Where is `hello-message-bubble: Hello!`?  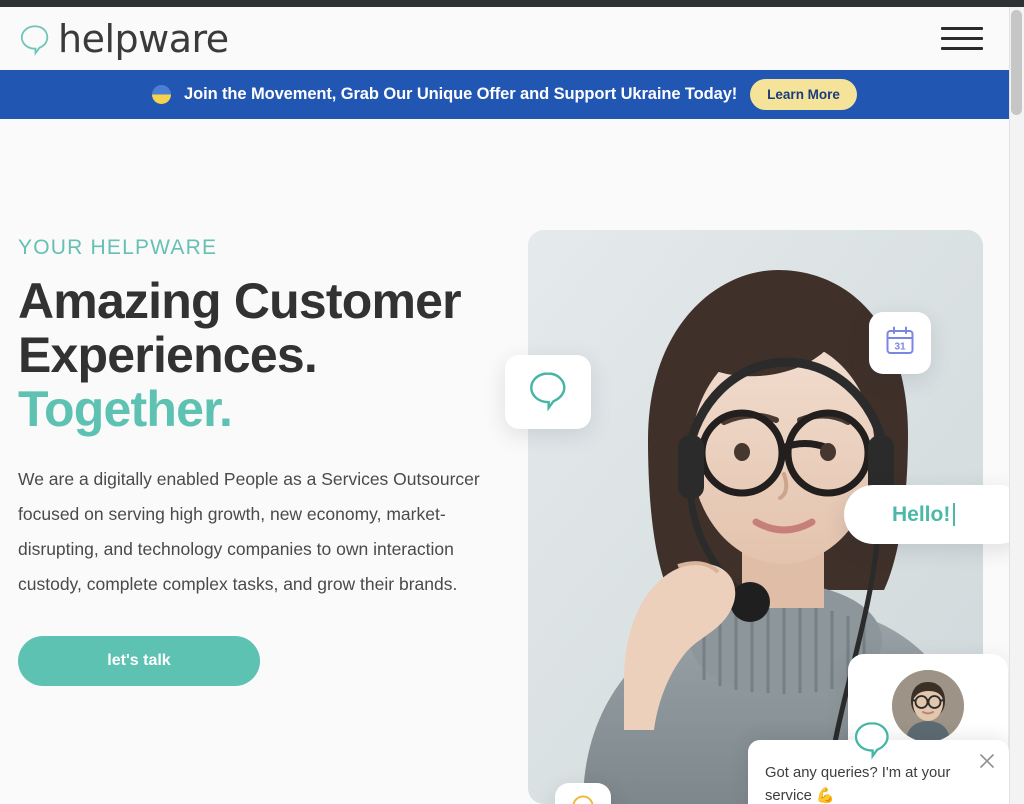
hello-message-bubble: Hello! is located at coordinates (926, 514).